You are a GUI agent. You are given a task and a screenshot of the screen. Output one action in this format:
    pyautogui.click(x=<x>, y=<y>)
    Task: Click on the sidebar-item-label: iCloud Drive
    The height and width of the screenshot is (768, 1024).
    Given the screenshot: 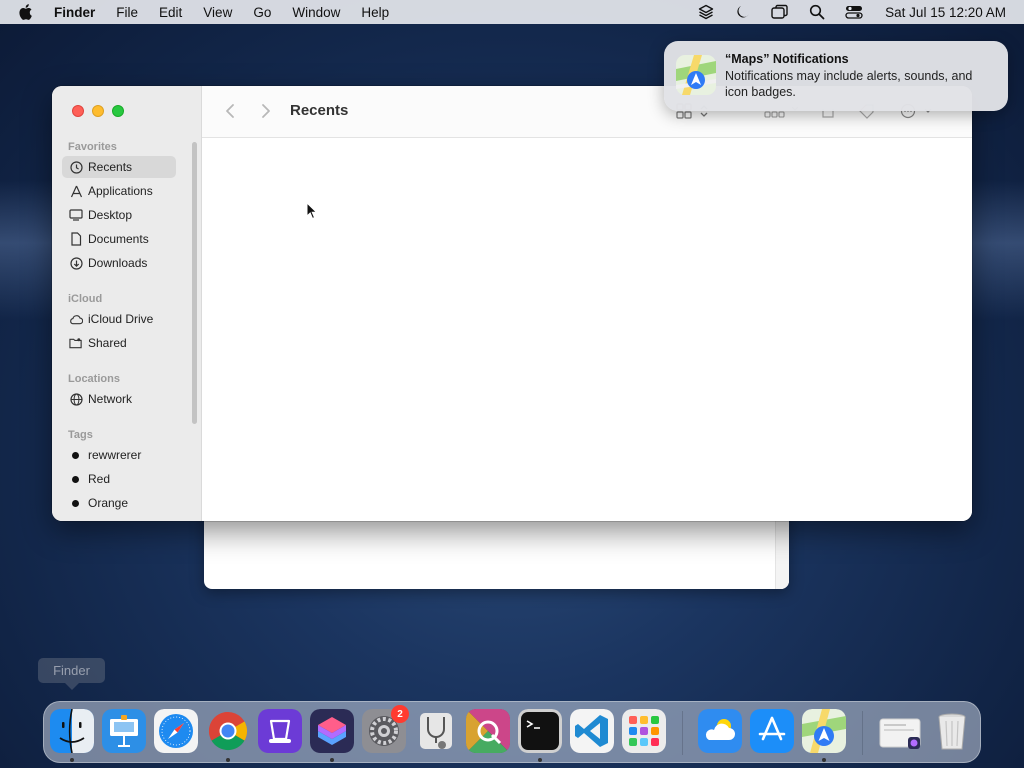 What is the action you would take?
    pyautogui.click(x=121, y=319)
    